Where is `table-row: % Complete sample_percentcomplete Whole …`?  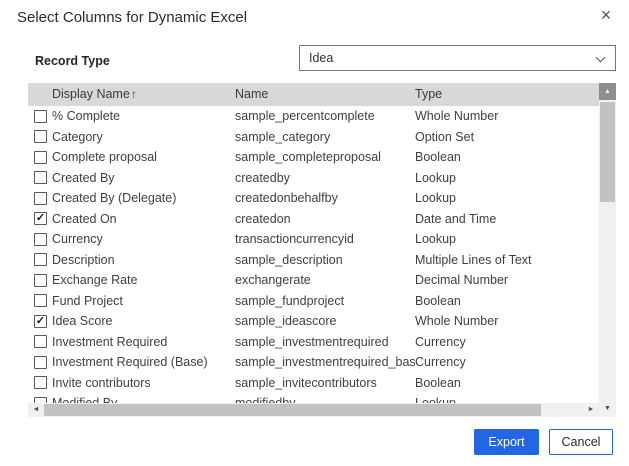
table-row: % Complete sample_percentcomplete Whole … is located at coordinates (313, 116).